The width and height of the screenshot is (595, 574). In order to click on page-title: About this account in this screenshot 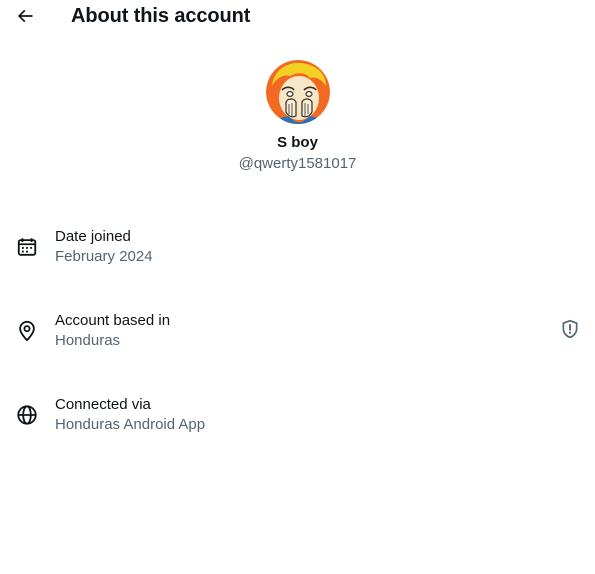, I will do `click(161, 16)`.